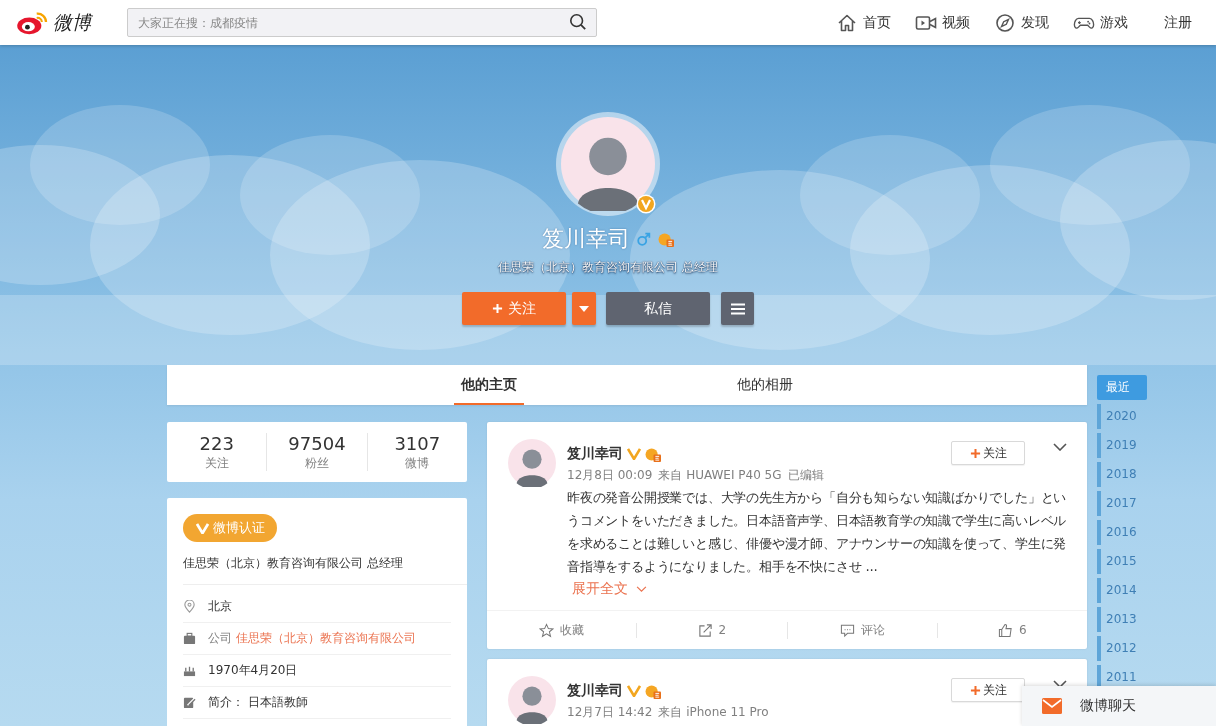 Image resolution: width=1216 pixels, height=726 pixels. I want to click on info-text: 简介： 日本語教師, so click(258, 702).